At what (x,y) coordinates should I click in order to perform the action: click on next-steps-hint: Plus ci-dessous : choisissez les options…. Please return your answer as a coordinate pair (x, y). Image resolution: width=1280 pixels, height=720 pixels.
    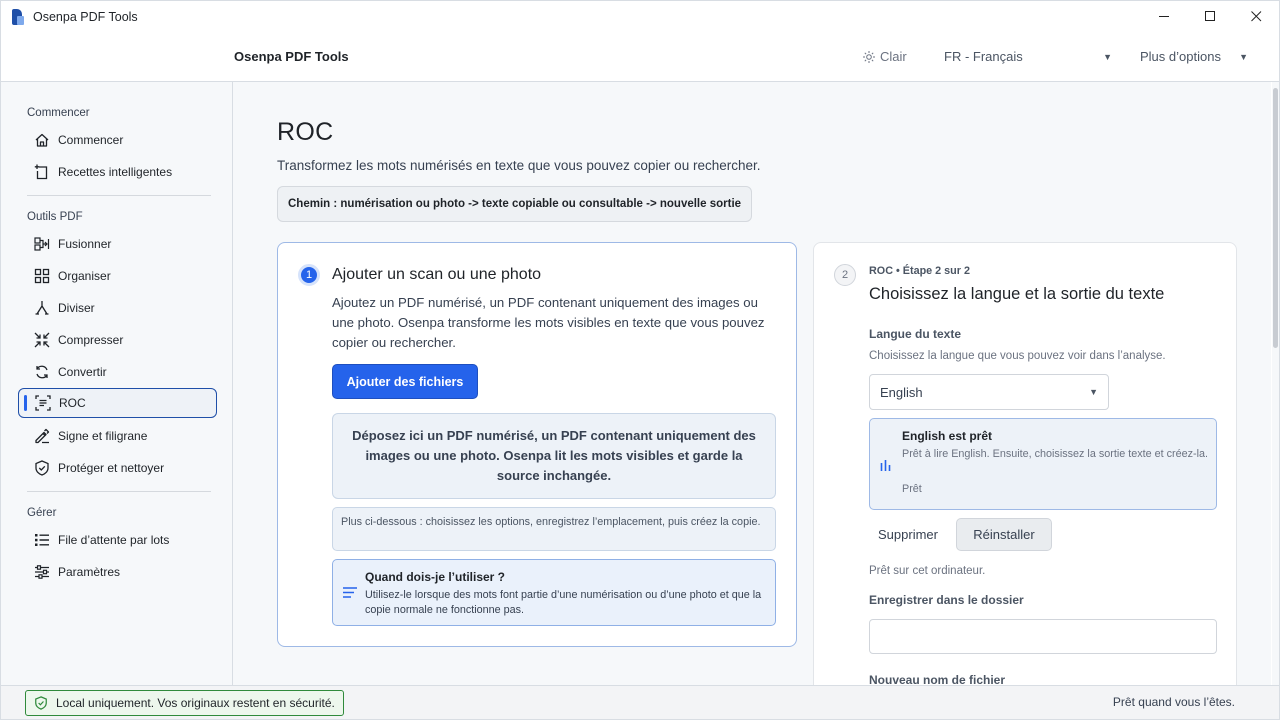
    Looking at the image, I should click on (554, 529).